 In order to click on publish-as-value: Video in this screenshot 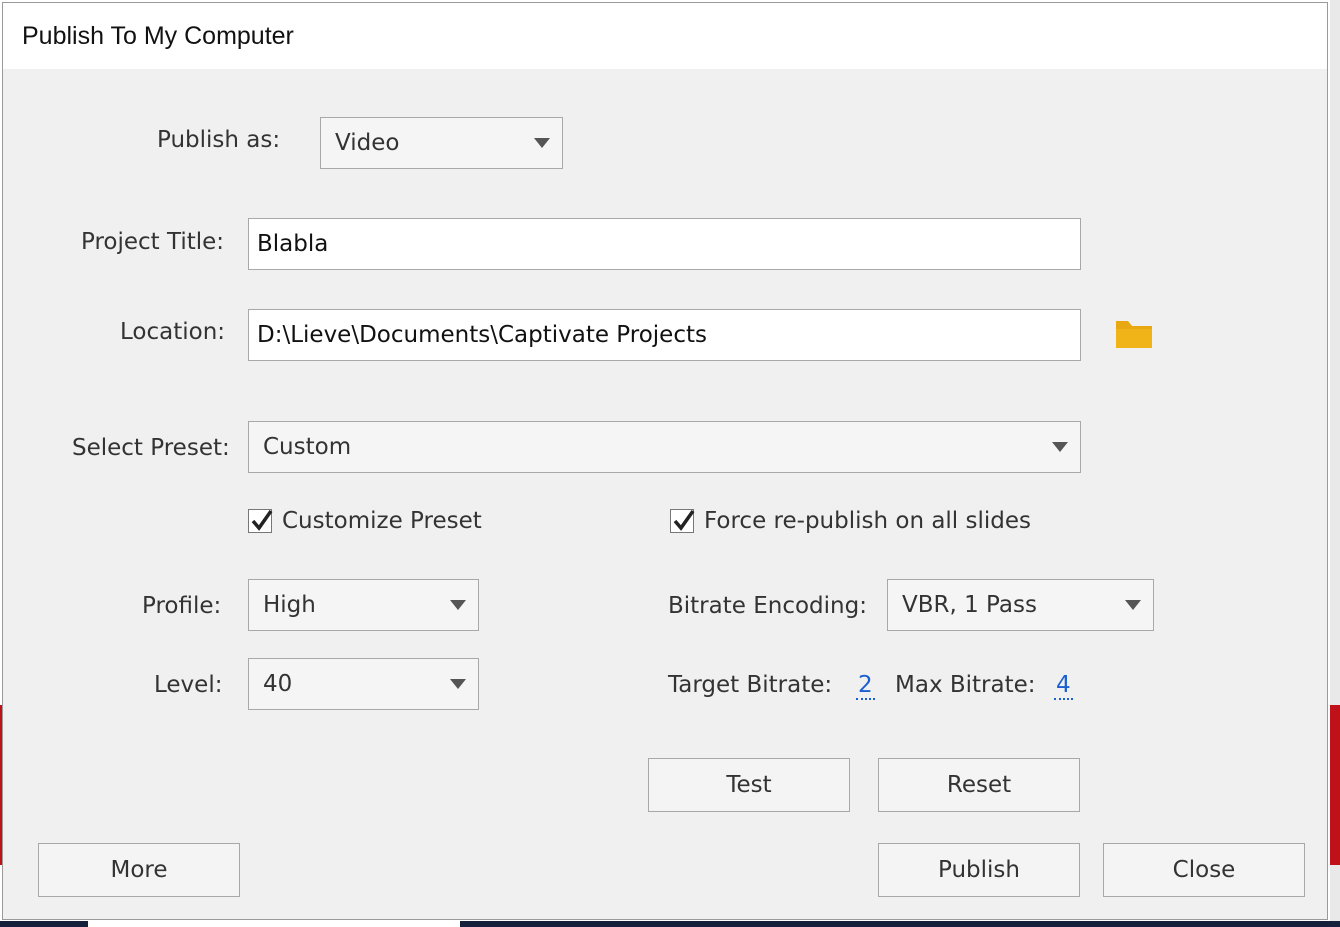, I will do `click(367, 143)`.